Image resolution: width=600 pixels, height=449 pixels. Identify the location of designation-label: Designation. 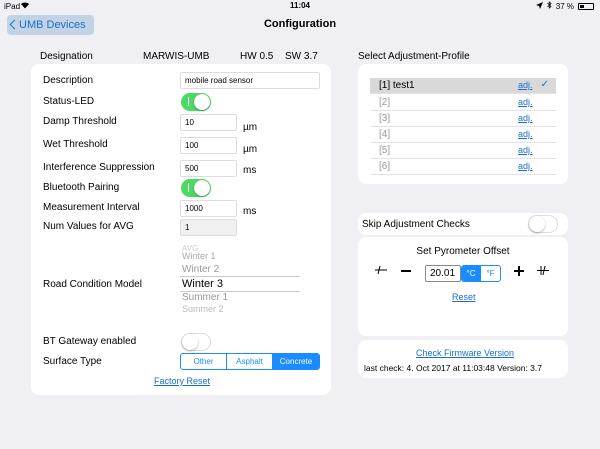
(66, 56).